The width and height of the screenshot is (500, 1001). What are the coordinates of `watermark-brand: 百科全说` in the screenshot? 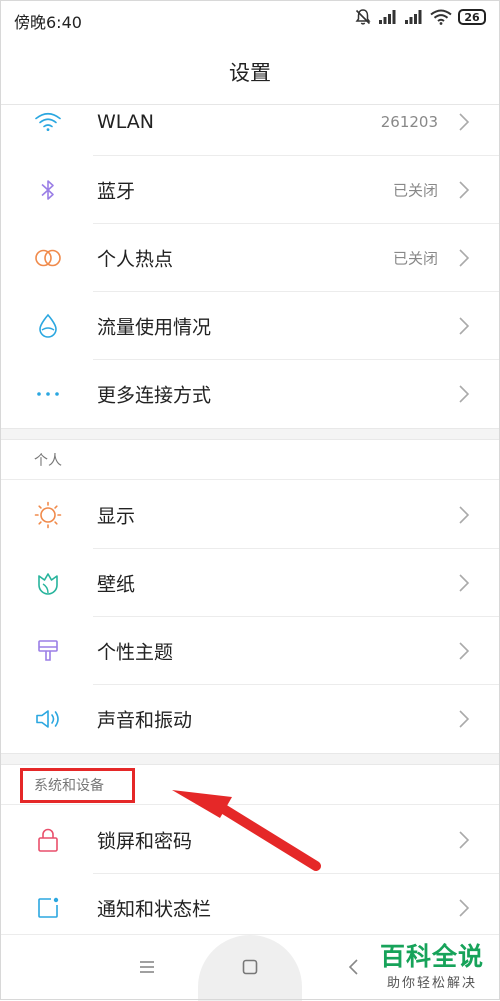 It's located at (431, 956).